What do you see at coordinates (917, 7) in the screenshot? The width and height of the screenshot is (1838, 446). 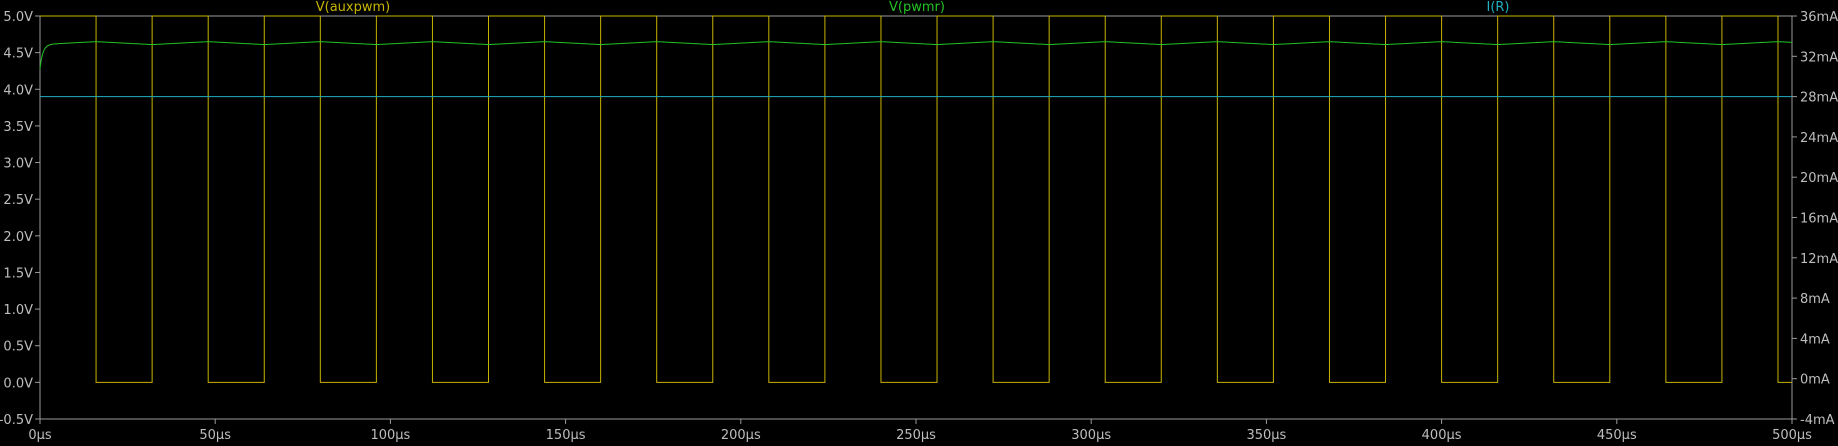 I see `legend-pwmr: V(pwmr)` at bounding box center [917, 7].